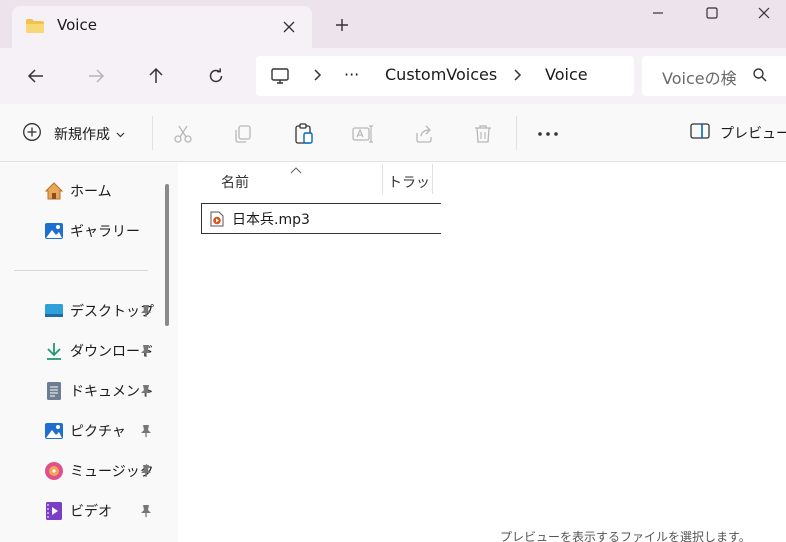 The width and height of the screenshot is (786, 542). I want to click on command-bar: 新規作成 プレビュー, so click(393, 133).